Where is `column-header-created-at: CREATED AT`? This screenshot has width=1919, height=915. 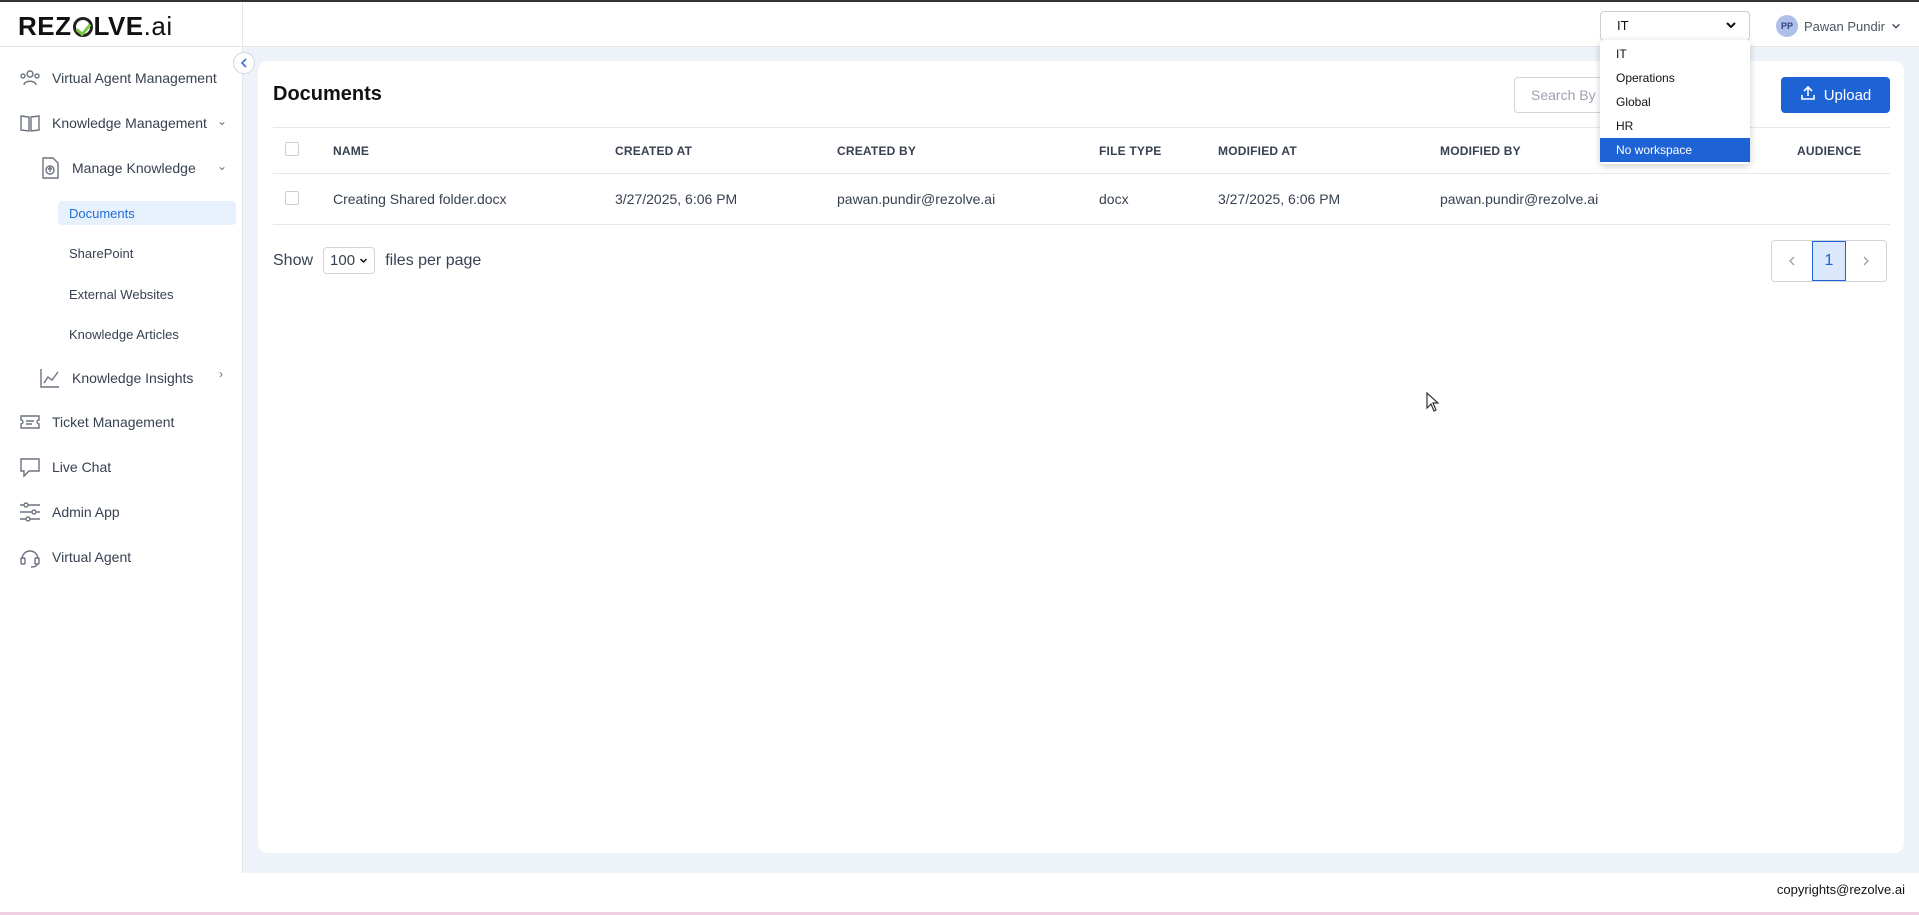 column-header-created-at: CREATED AT is located at coordinates (726, 150).